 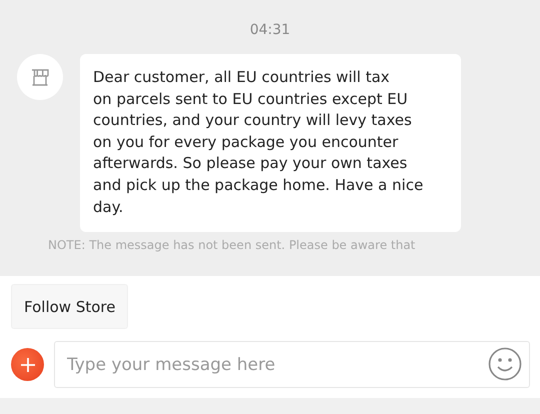 I want to click on plus-icon, so click(x=28, y=364).